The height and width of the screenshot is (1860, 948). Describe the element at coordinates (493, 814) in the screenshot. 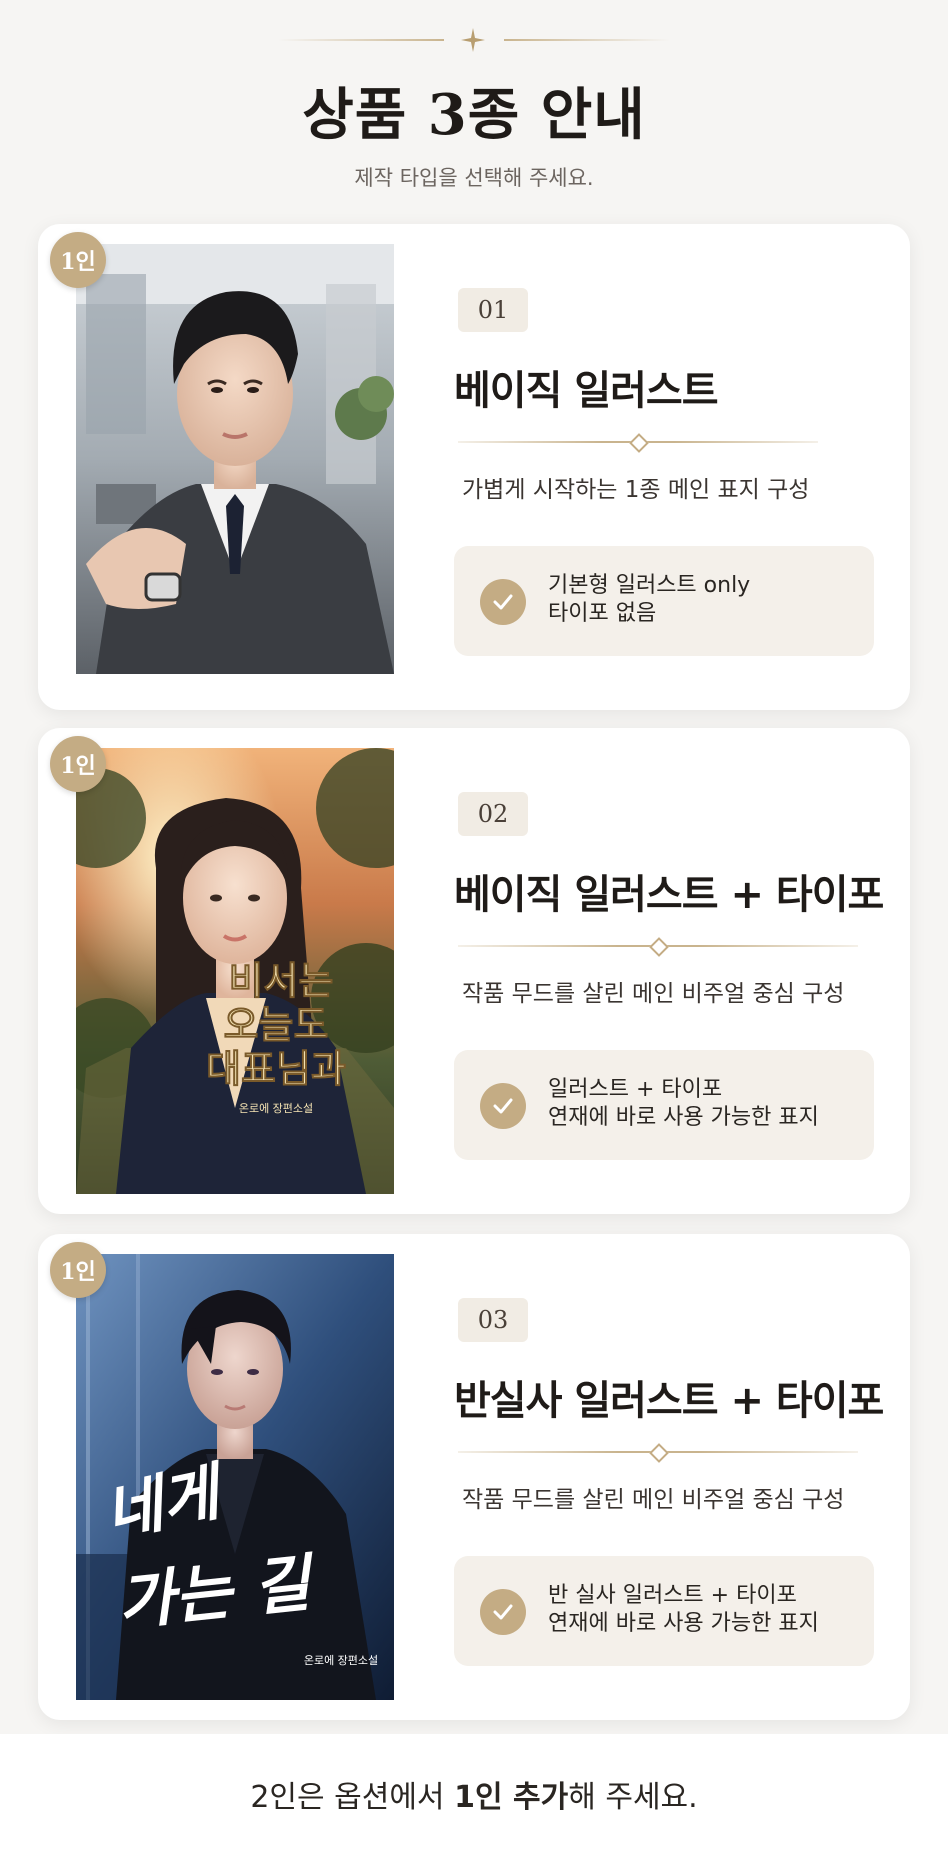

I see `product-number: 02` at that location.